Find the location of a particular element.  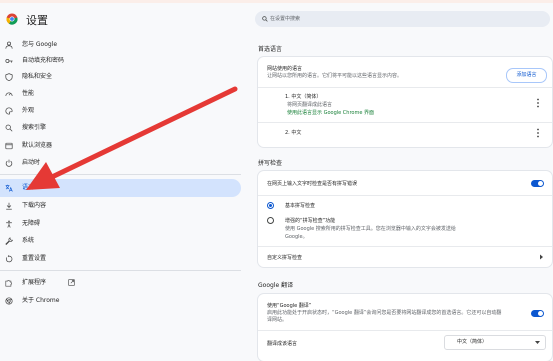

power-icon is located at coordinates (9, 163).